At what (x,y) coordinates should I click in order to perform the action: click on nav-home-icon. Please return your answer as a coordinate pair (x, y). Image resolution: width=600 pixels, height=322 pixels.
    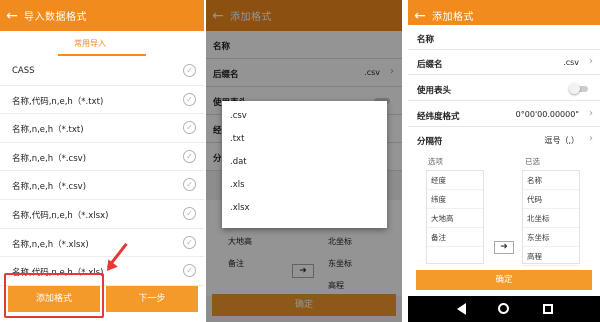
    Looking at the image, I should click on (503, 308).